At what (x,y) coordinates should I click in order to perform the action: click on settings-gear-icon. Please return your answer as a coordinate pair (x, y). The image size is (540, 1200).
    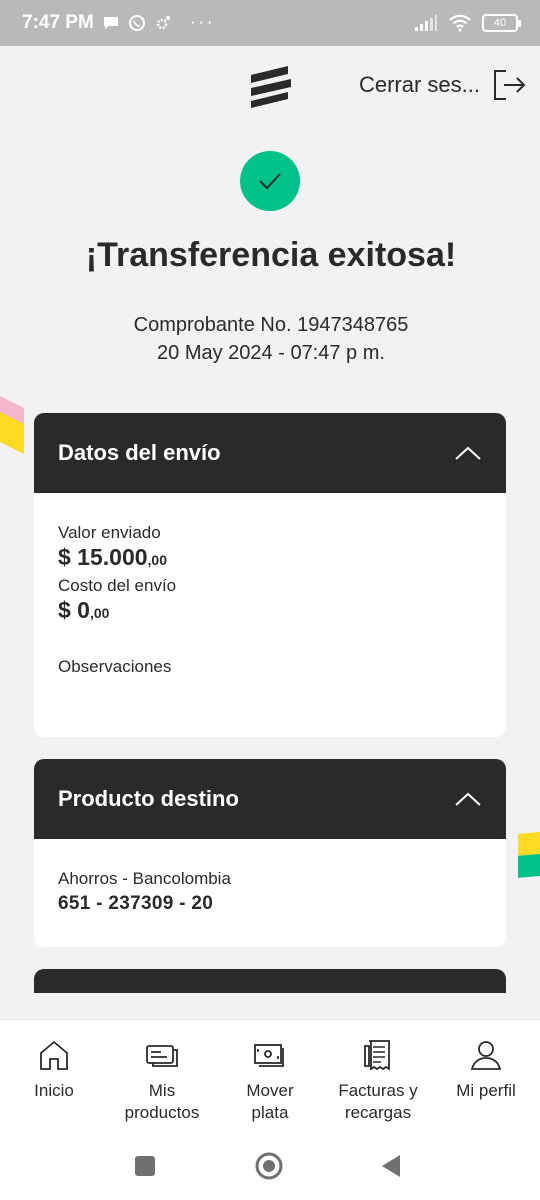
    Looking at the image, I should click on (163, 23).